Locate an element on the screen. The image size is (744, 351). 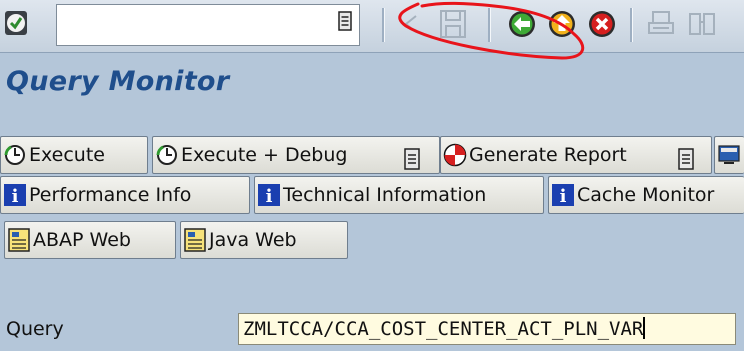
find-icon is located at coordinates (702, 24).